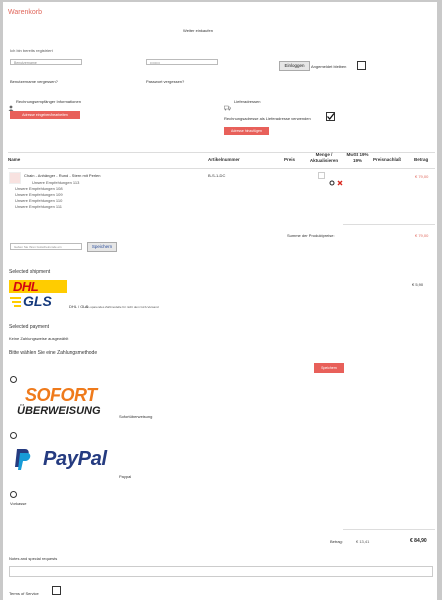 This screenshot has width=442, height=600. I want to click on product-thumbnail, so click(15, 178).